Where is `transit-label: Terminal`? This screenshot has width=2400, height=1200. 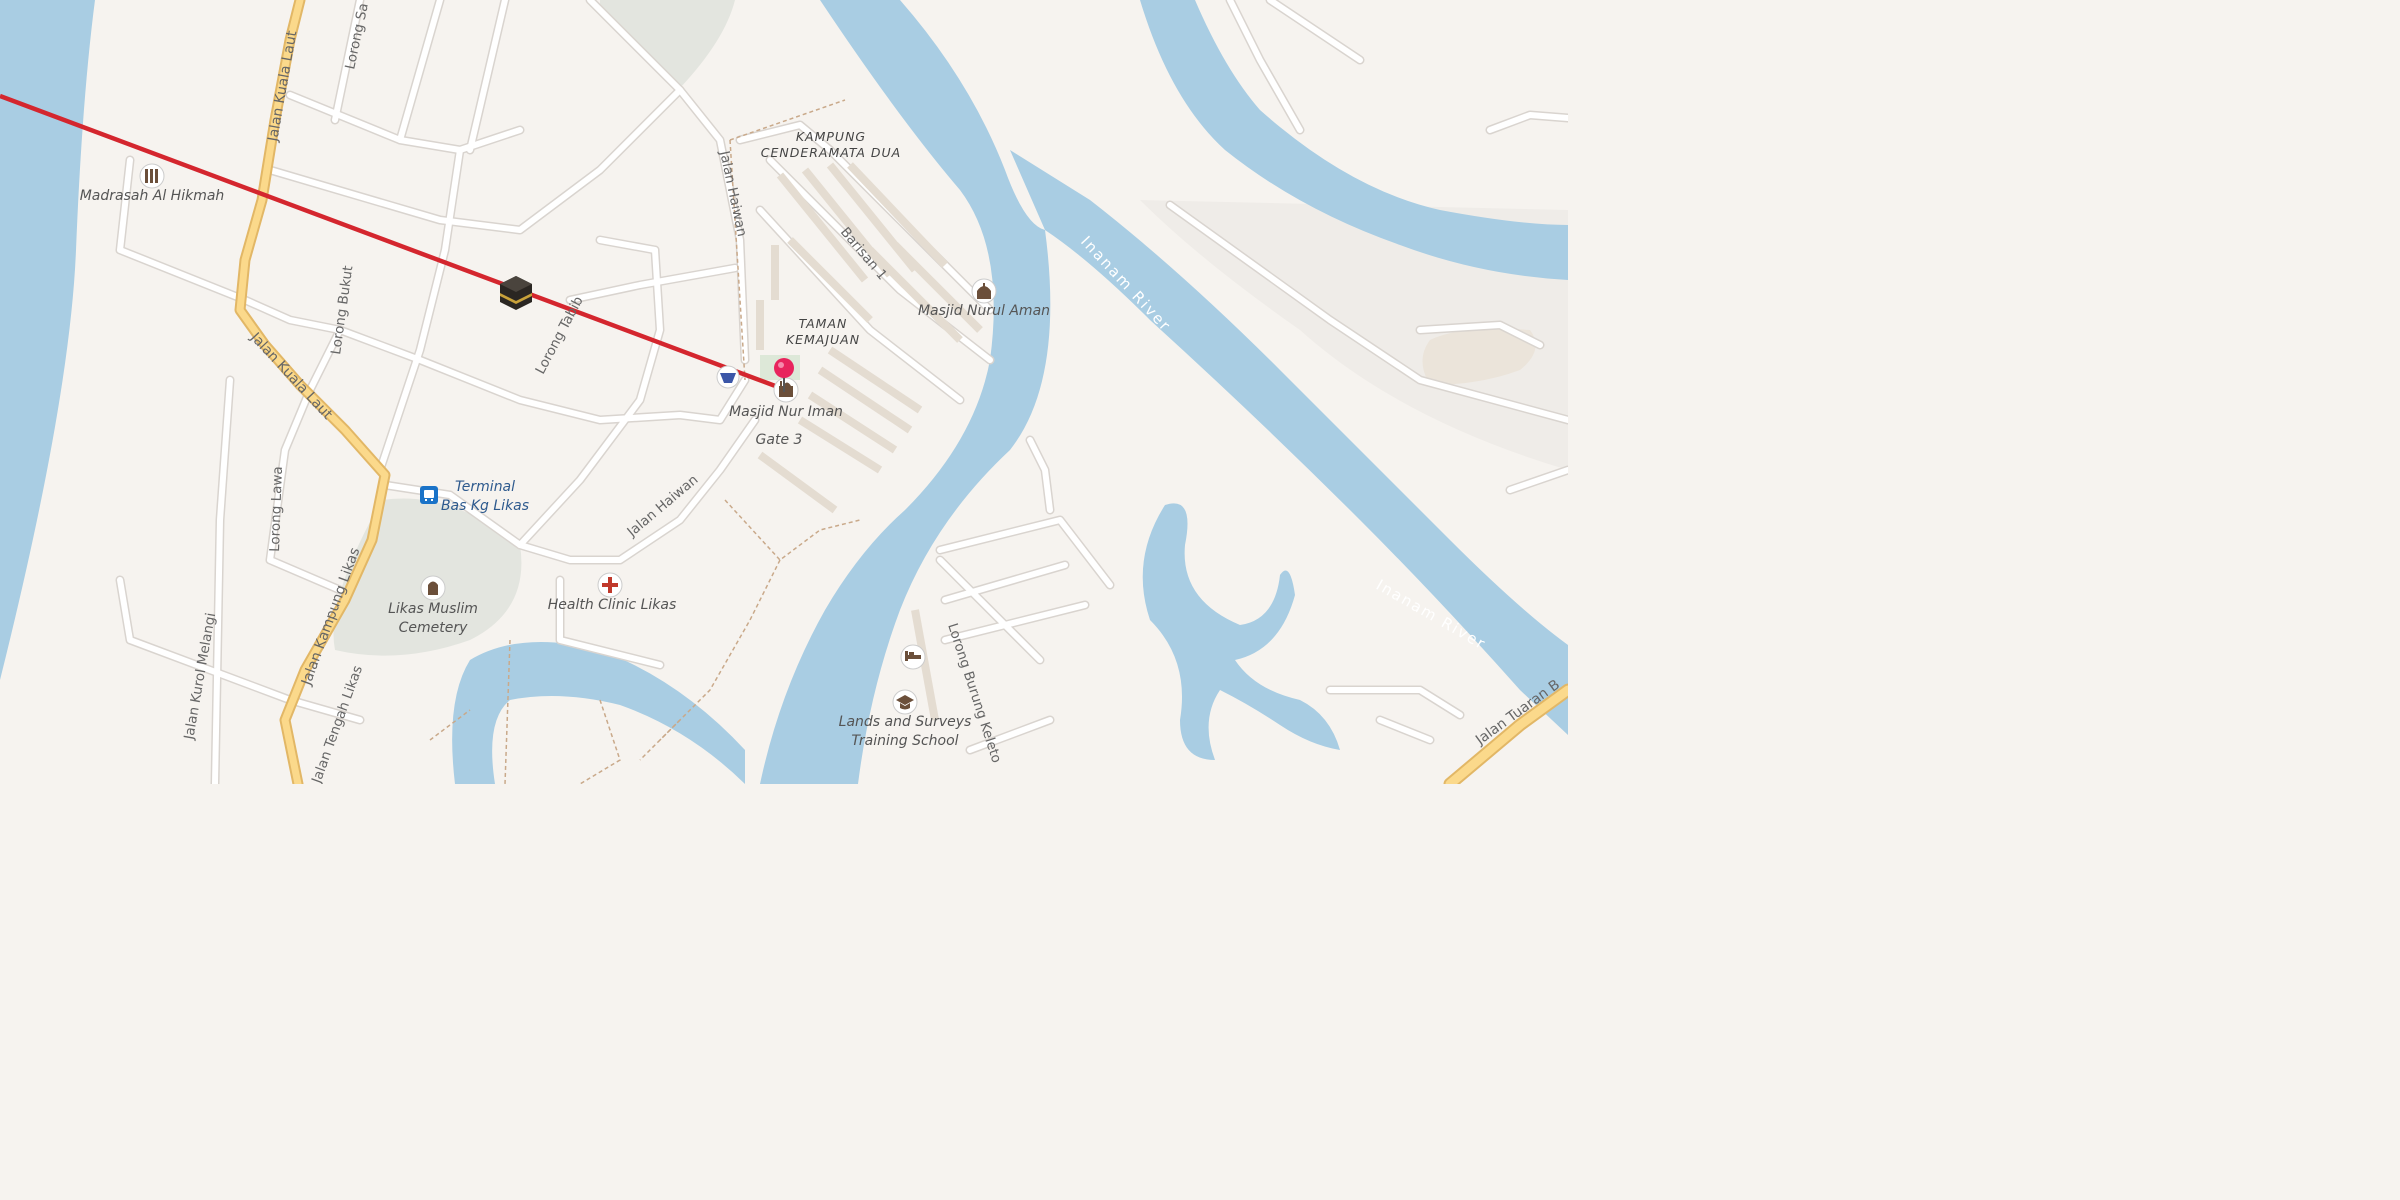 transit-label: Terminal is located at coordinates (485, 487).